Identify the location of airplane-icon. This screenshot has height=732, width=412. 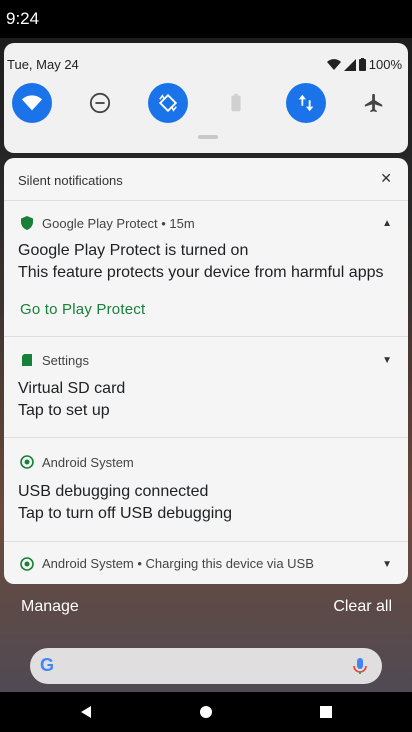
(373, 103).